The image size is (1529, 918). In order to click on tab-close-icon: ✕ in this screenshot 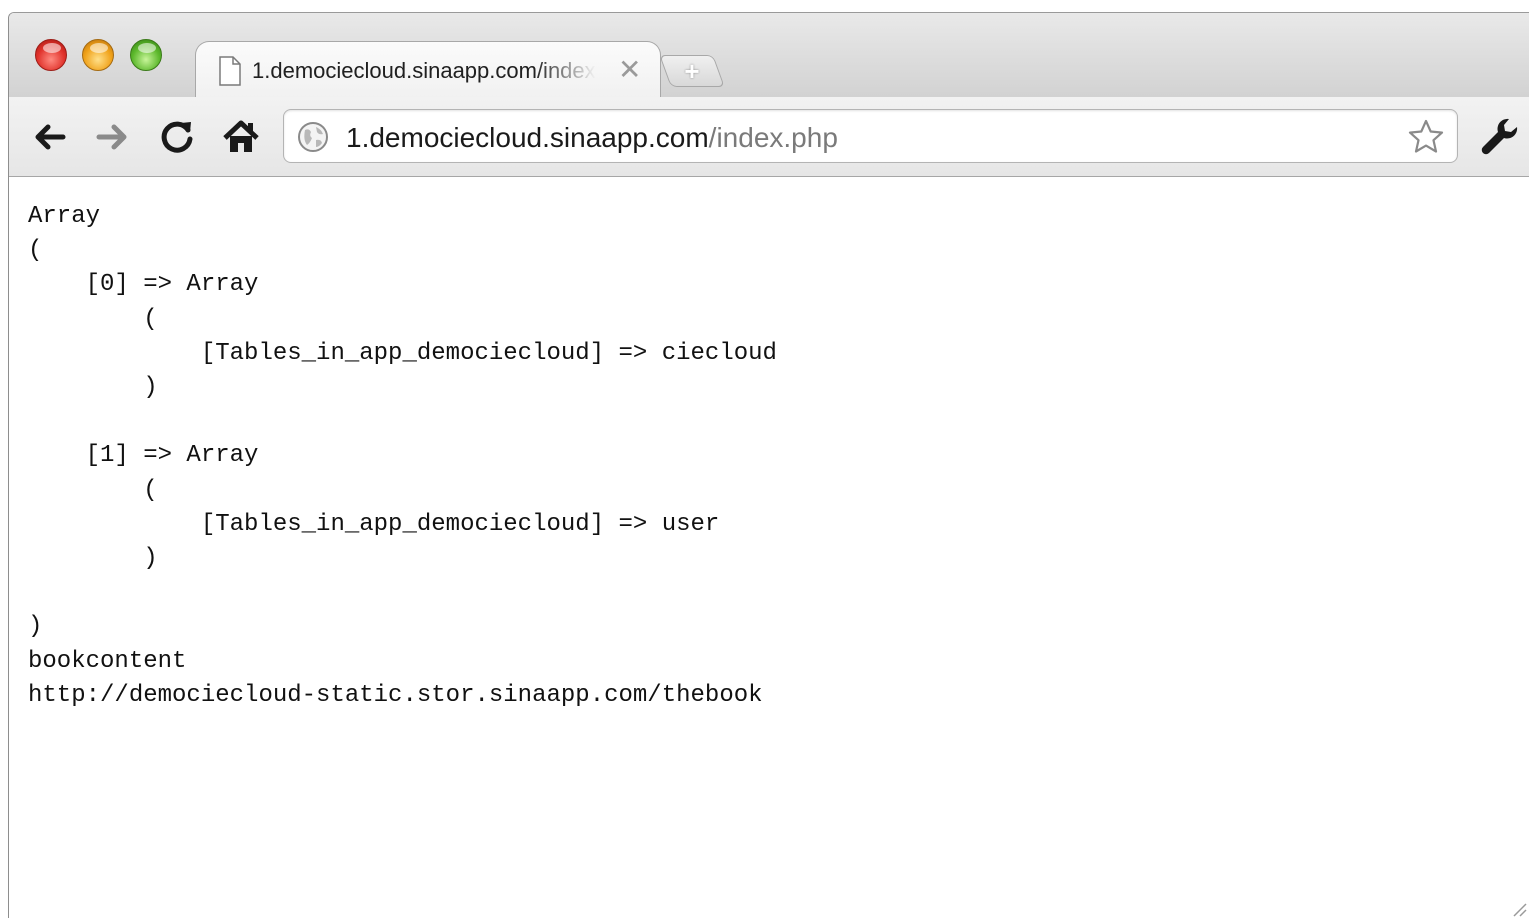, I will do `click(629, 69)`.